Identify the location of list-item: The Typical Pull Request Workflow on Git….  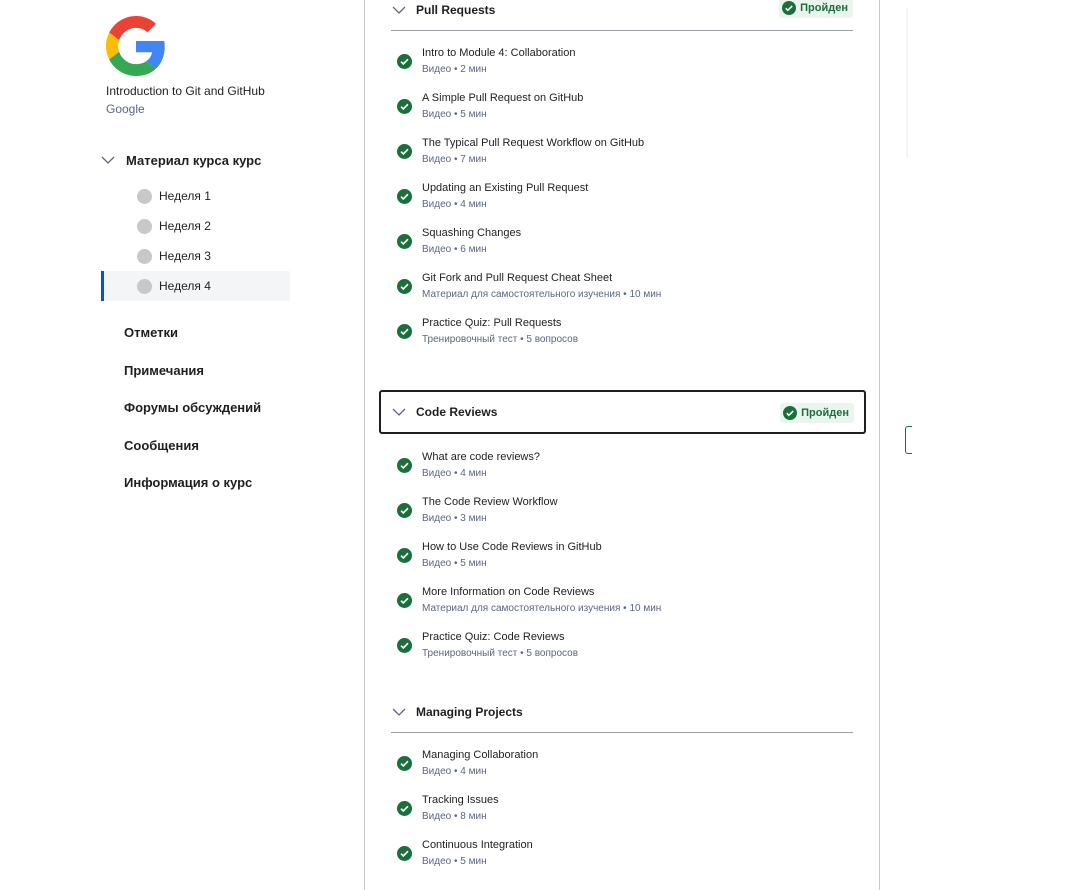
(622, 152).